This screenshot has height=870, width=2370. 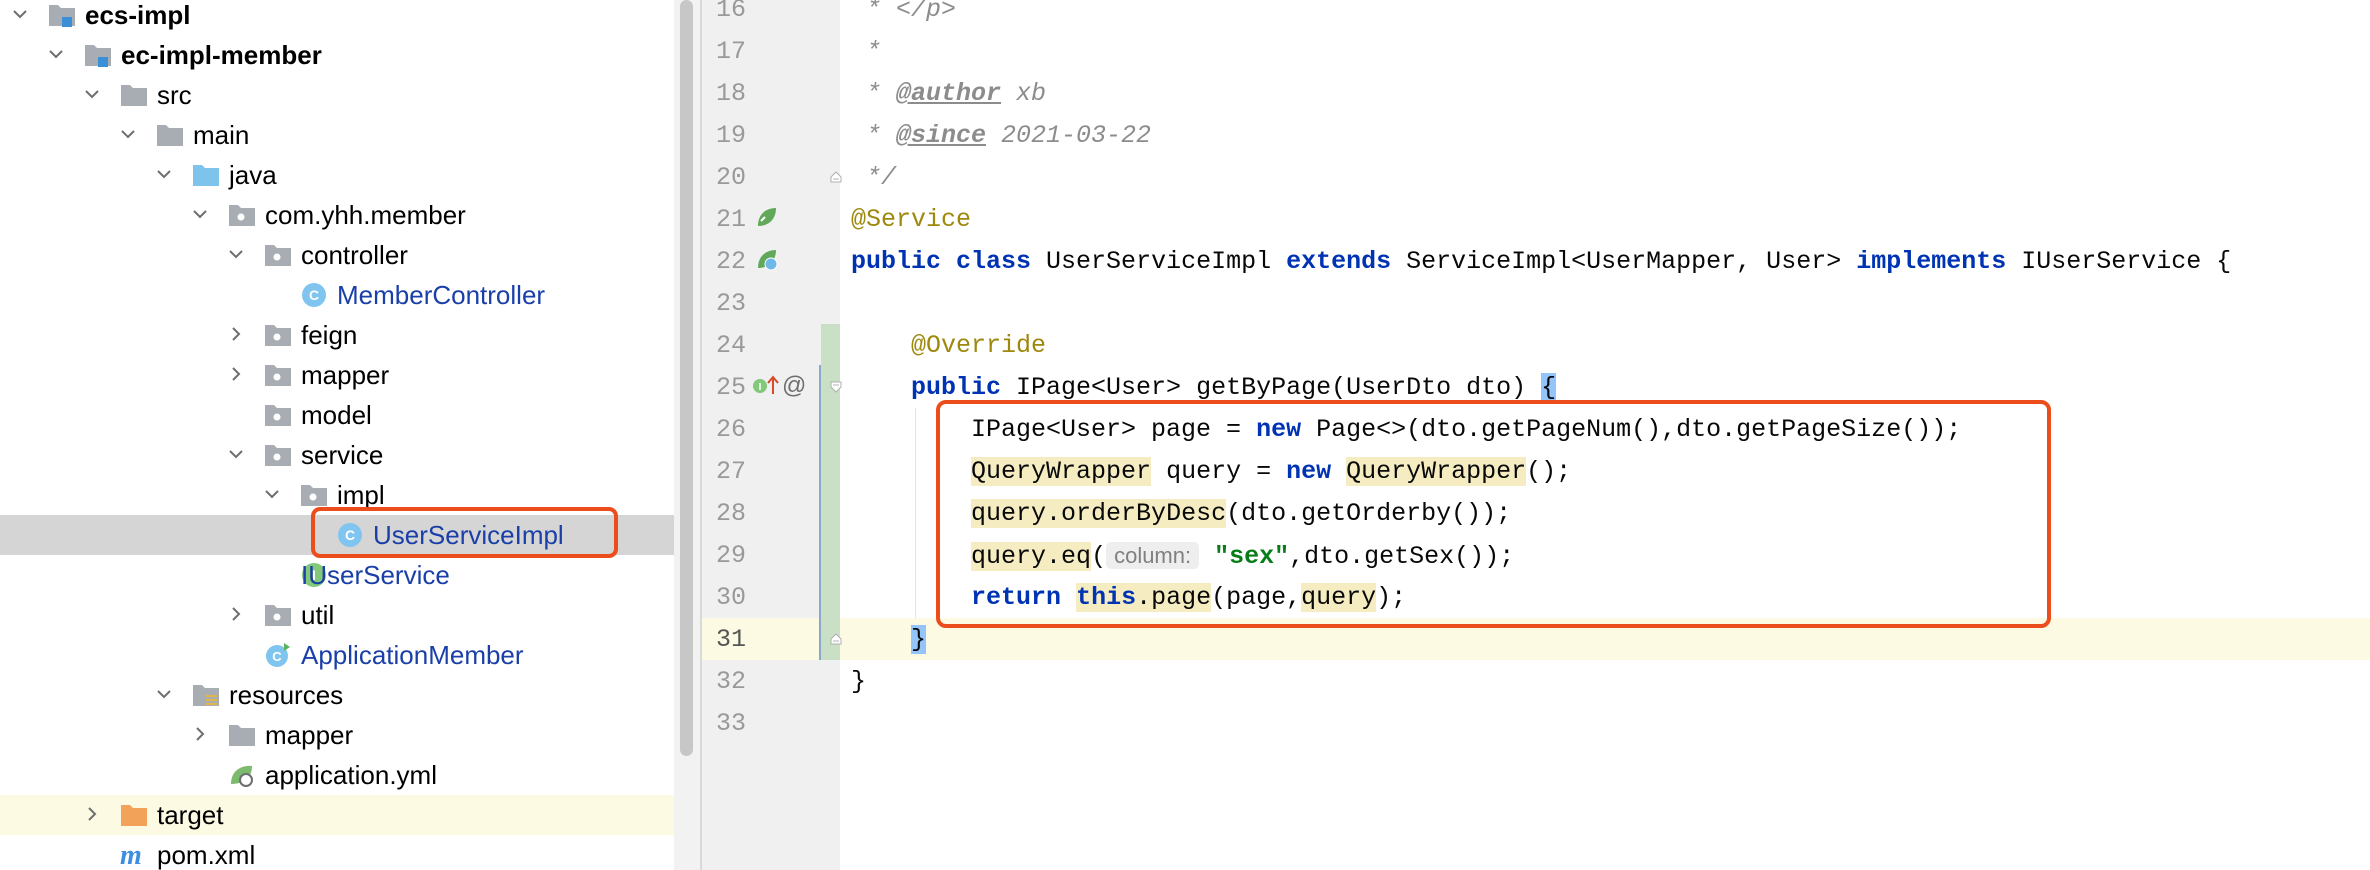 I want to click on tree-item-src: src, so click(x=337, y=95).